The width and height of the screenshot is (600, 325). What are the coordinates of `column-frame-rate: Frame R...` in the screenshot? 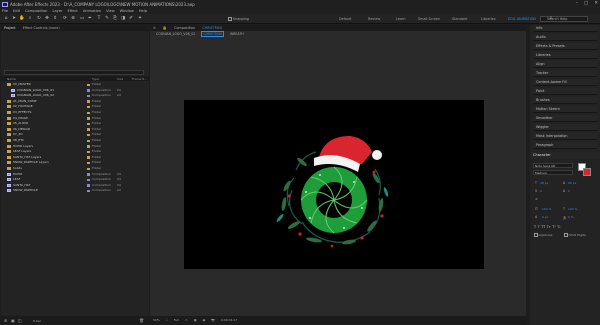 It's located at (139, 79).